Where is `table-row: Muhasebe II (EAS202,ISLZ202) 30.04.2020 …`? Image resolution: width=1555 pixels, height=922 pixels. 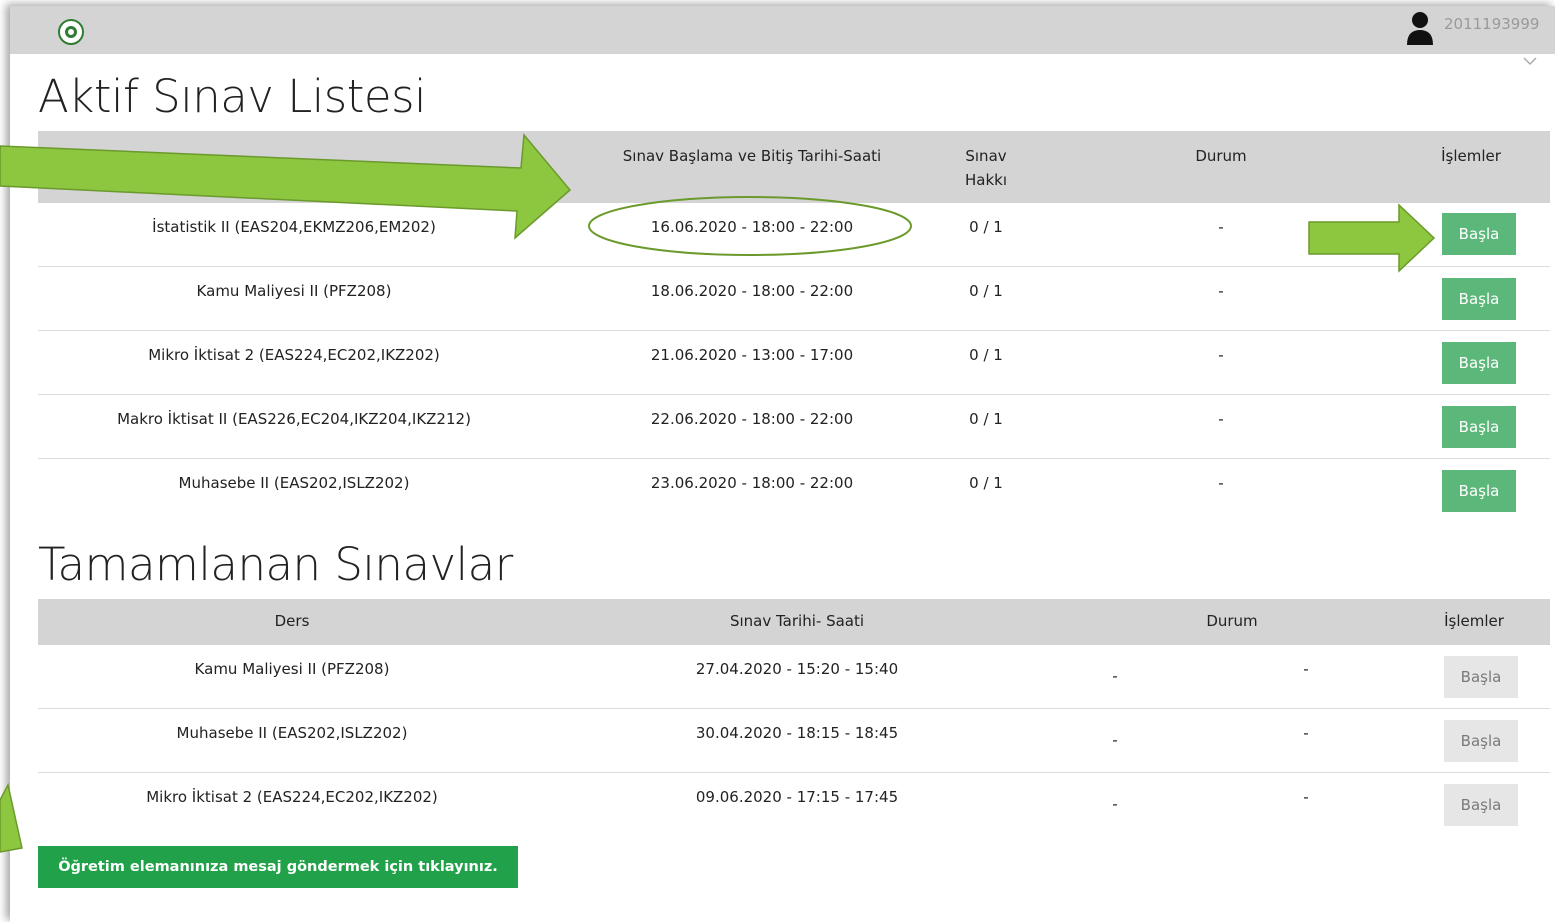 table-row: Muhasebe II (EAS202,ISLZ202) 30.04.2020 … is located at coordinates (794, 741).